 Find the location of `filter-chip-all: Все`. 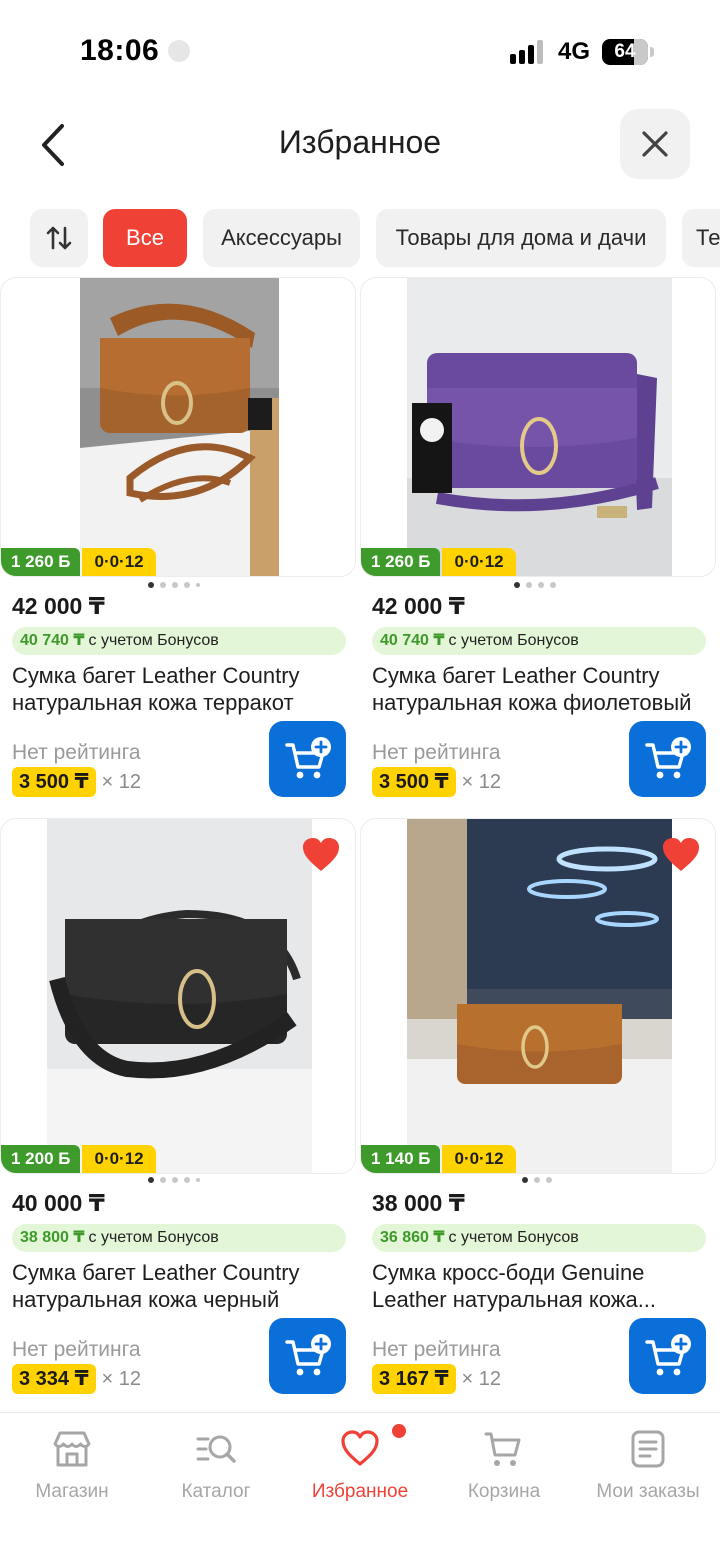

filter-chip-all: Все is located at coordinates (145, 238).